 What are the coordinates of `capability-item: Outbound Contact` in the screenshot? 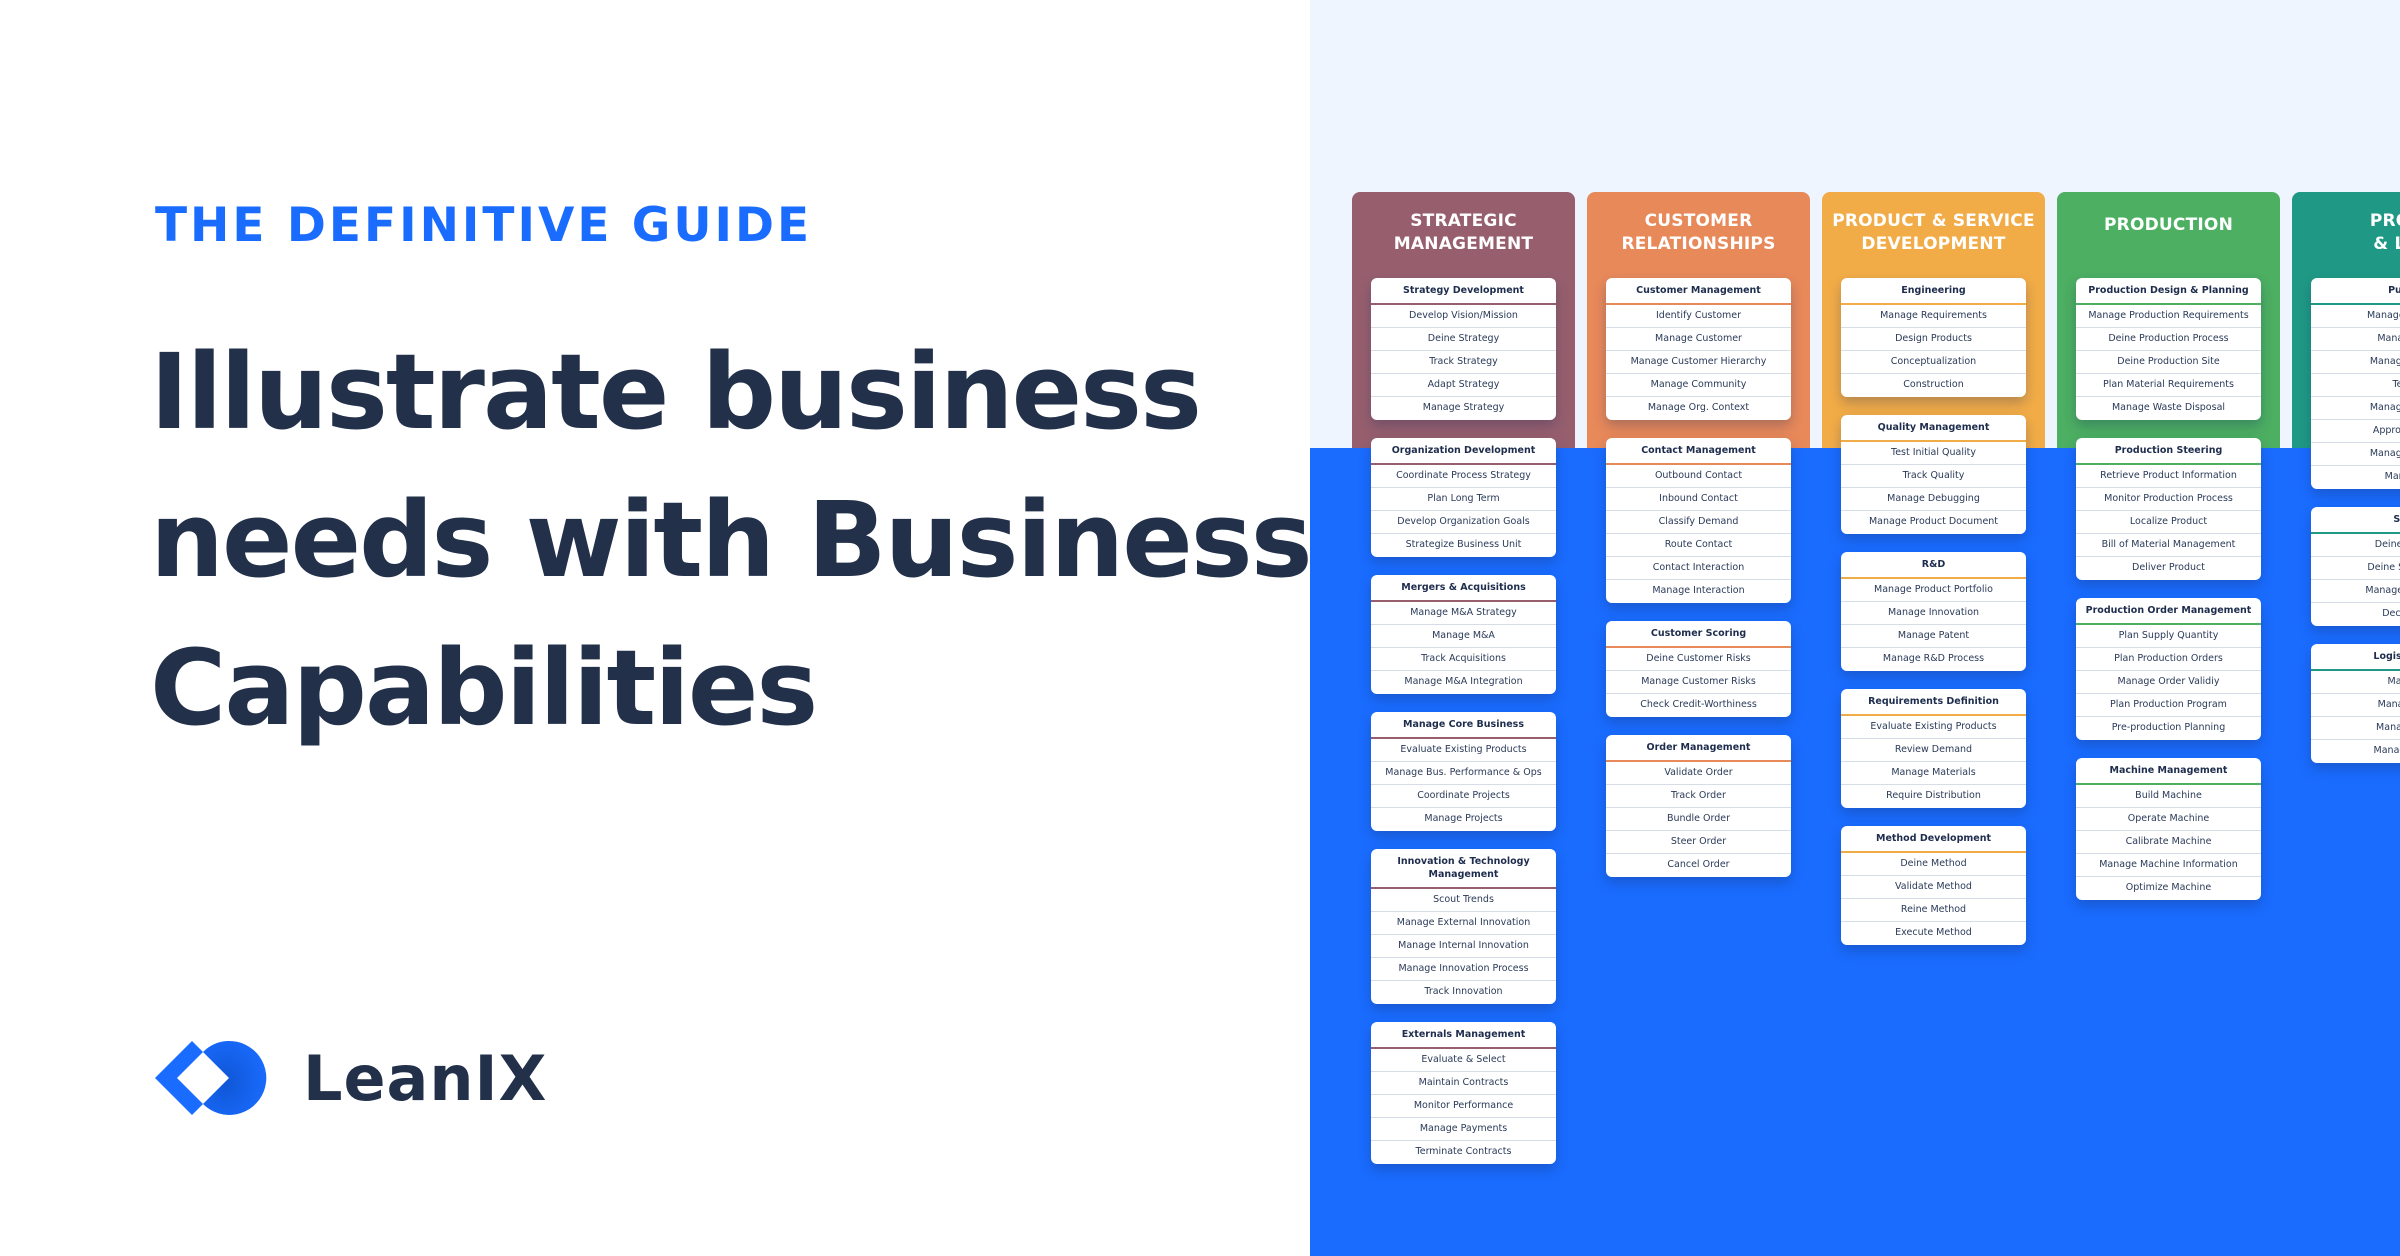 It's located at (1698, 476).